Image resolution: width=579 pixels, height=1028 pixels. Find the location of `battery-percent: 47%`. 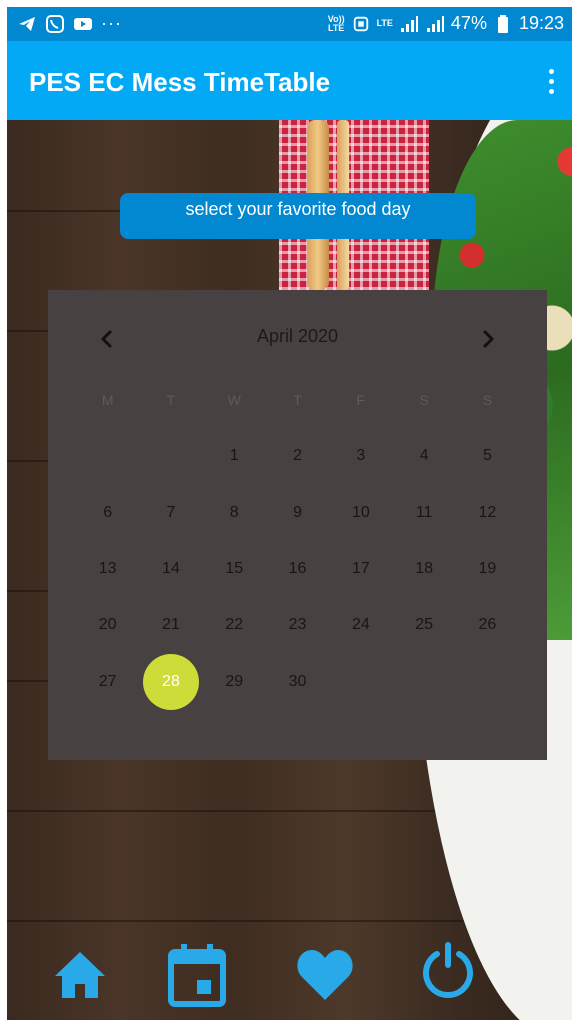

battery-percent: 47% is located at coordinates (468, 23).